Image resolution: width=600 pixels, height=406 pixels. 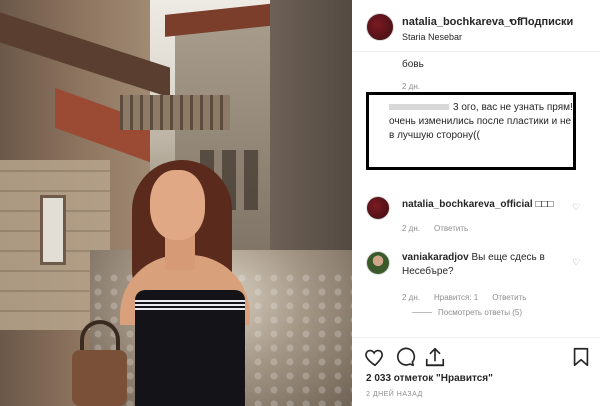 What do you see at coordinates (429, 378) in the screenshot?
I see `likes-count: 2 033 отметок "Нравится"` at bounding box center [429, 378].